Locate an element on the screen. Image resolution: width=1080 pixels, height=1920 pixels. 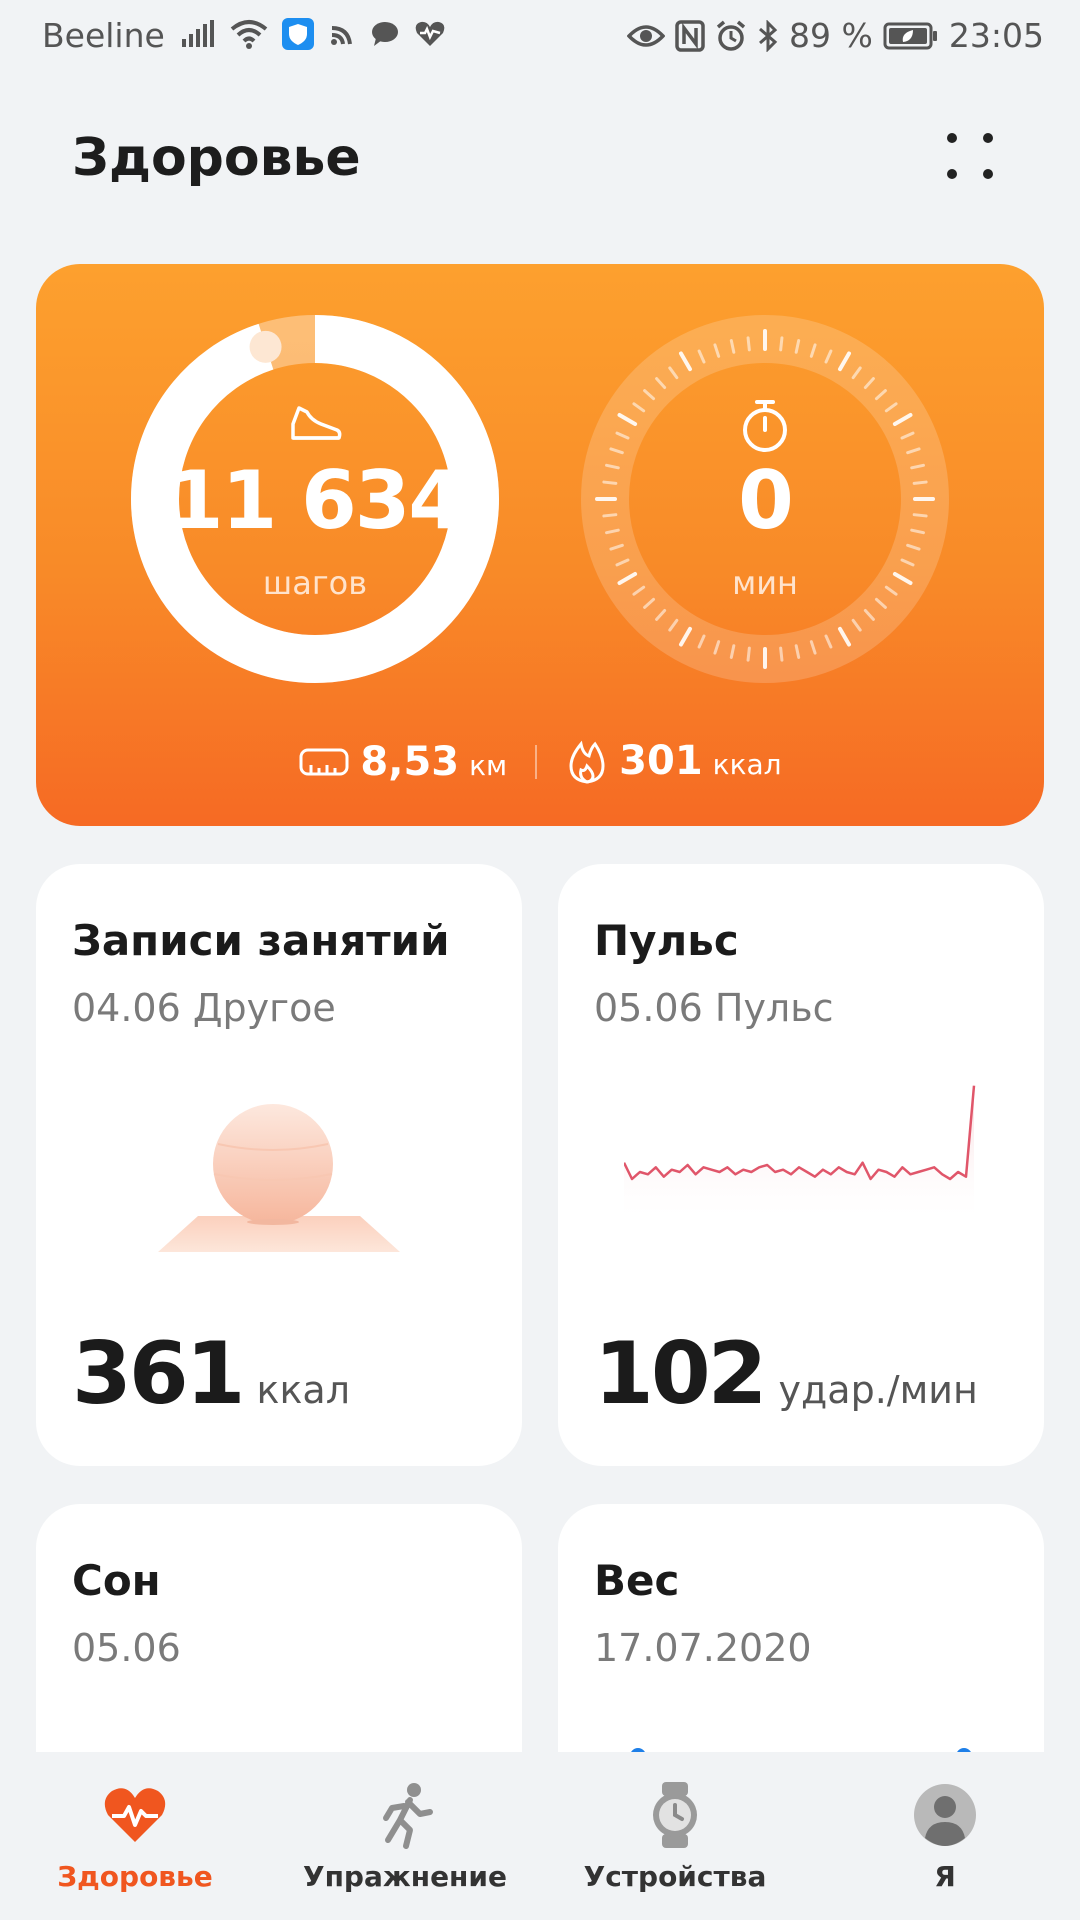
nfc-icon is located at coordinates (690, 35).